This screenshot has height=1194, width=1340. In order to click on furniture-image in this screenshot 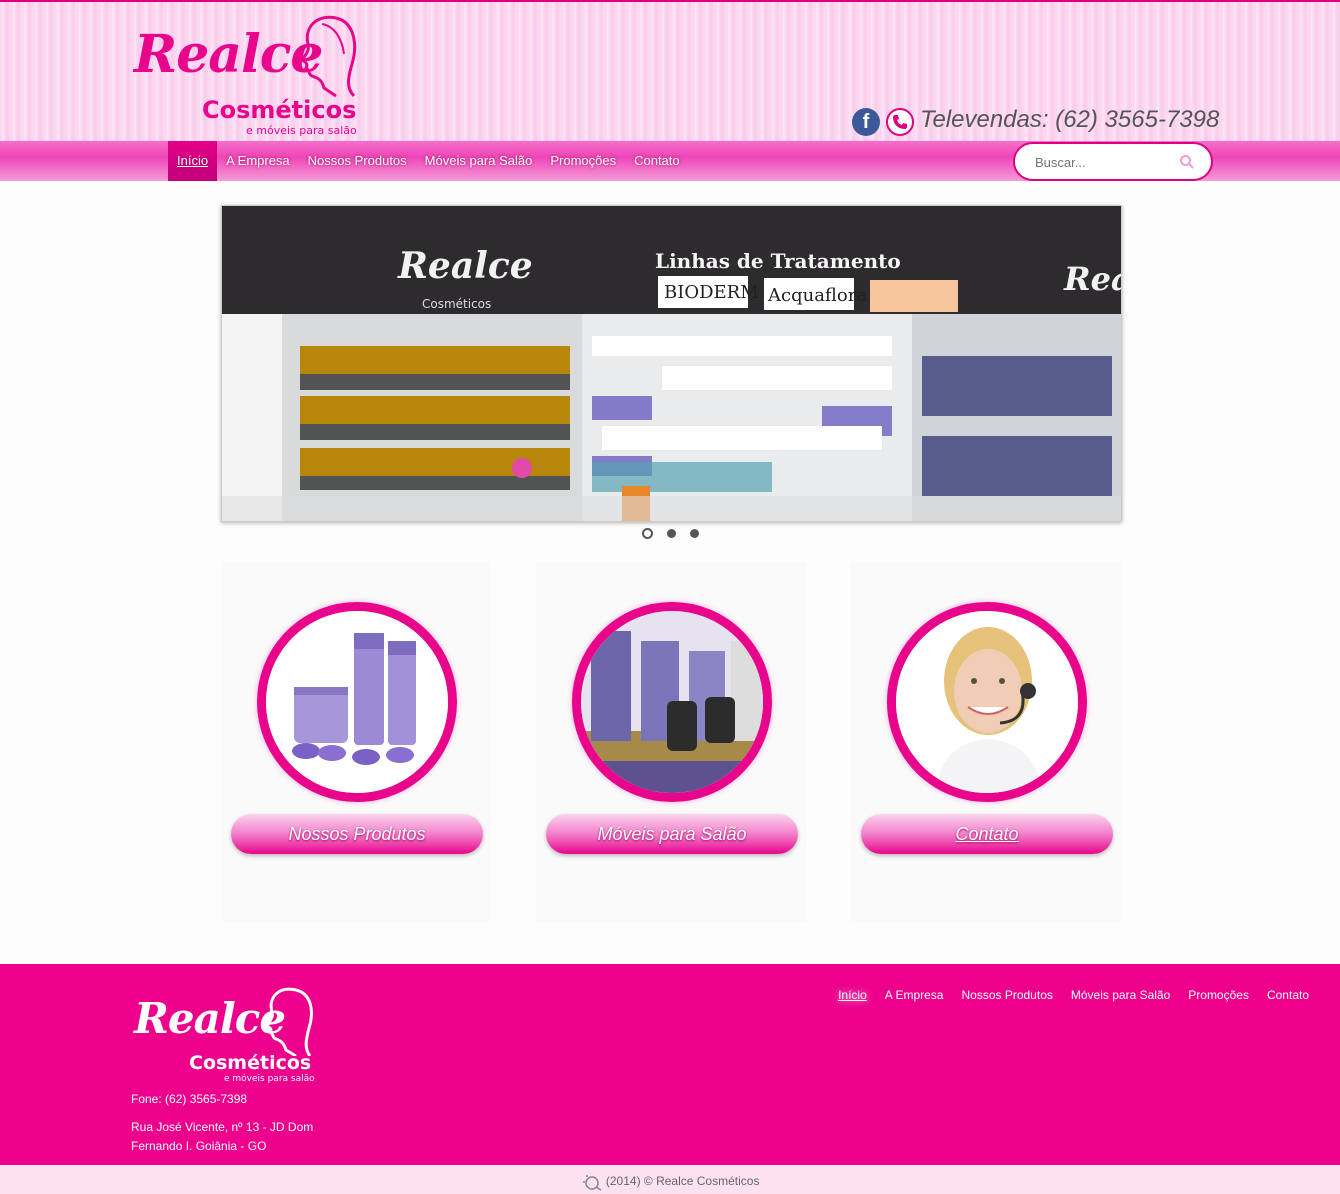, I will do `click(672, 702)`.